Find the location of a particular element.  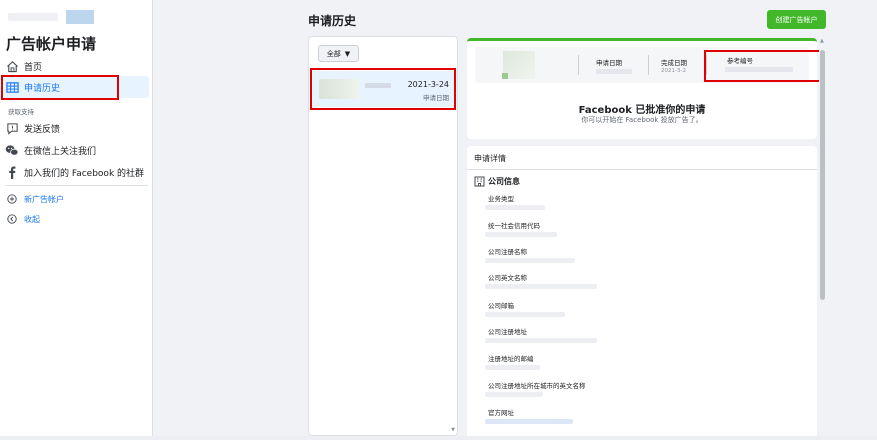

app-title: 广告帐户申请 is located at coordinates (51, 44).